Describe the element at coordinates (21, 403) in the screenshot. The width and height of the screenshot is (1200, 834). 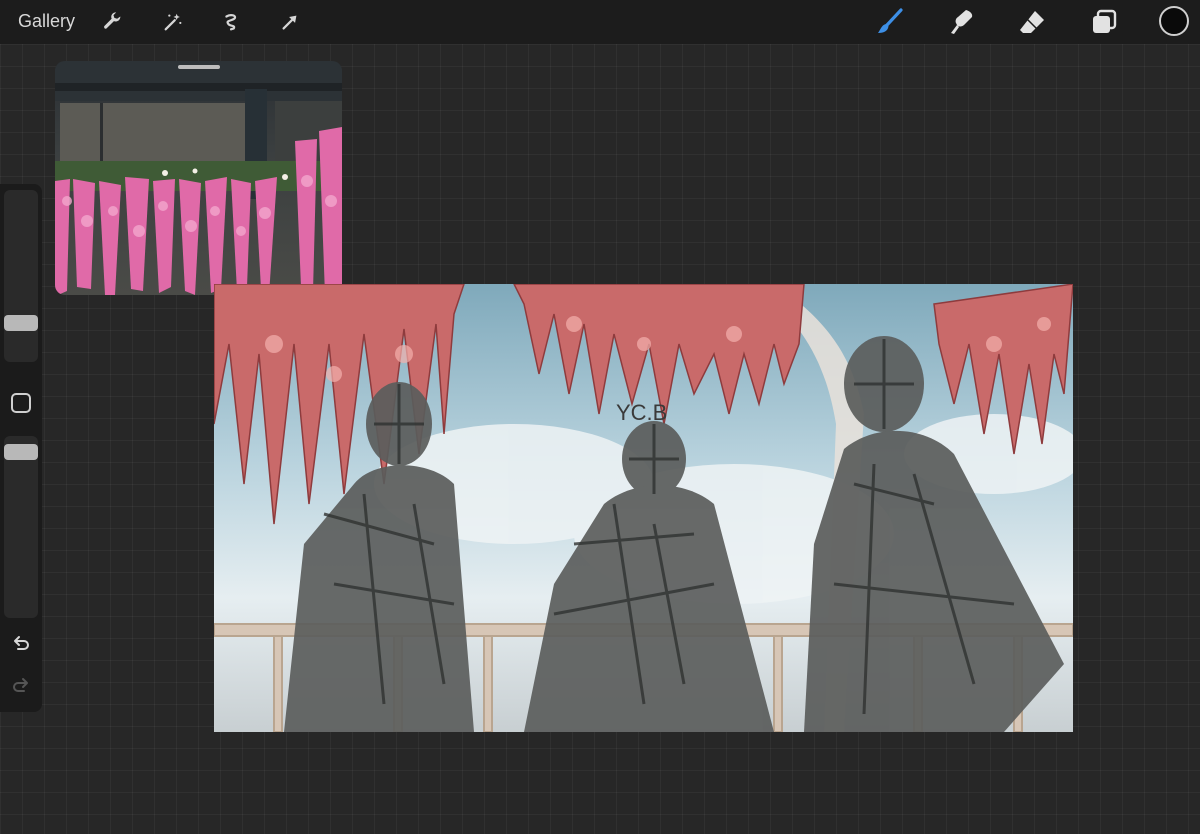
I see `modify-button` at that location.